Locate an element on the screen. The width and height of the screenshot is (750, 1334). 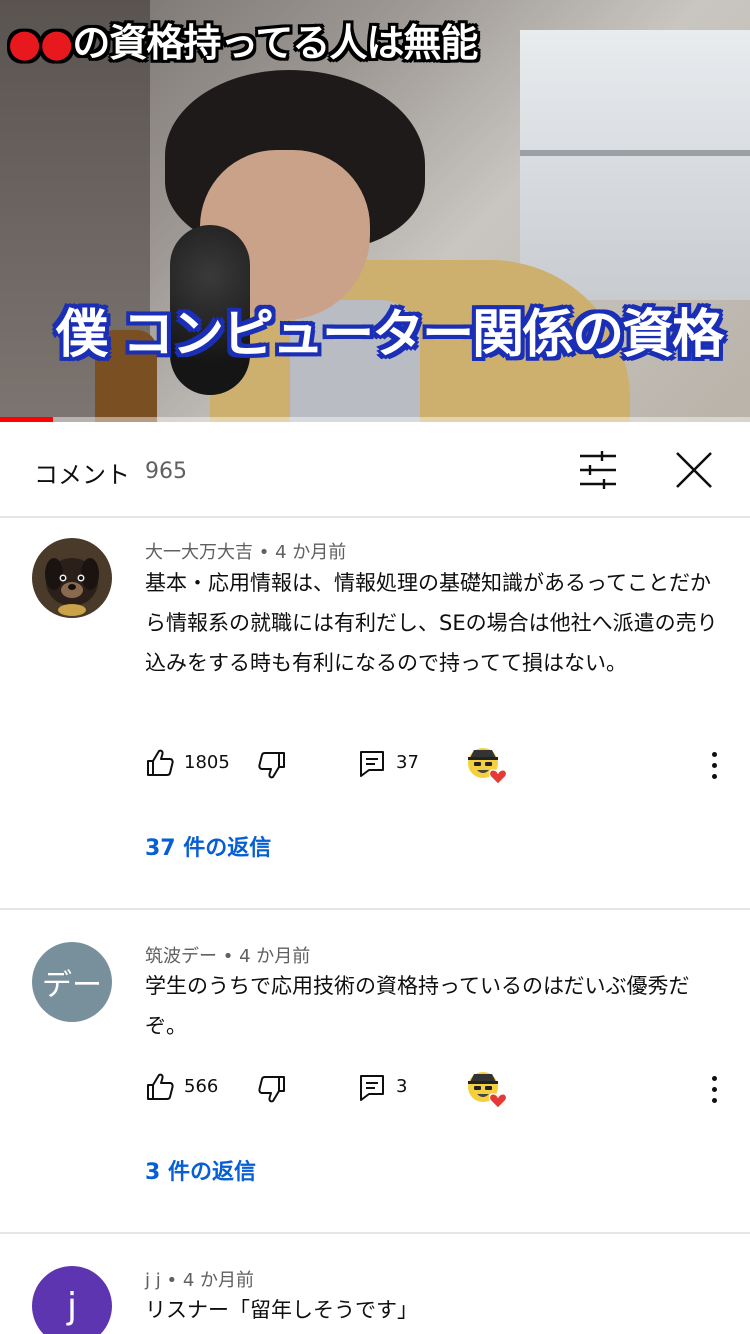
sort-button is located at coordinates (598, 470).